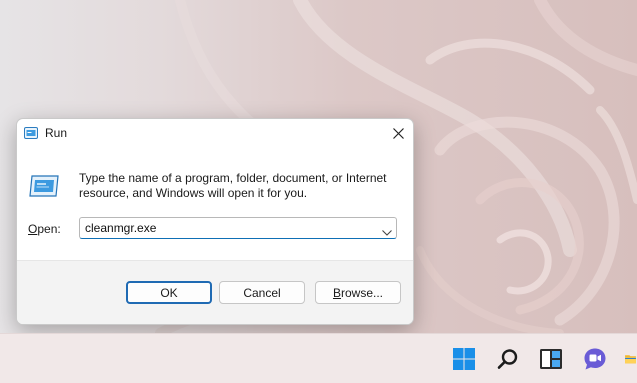 This screenshot has width=637, height=383. Describe the element at coordinates (551, 359) in the screenshot. I see `task-view-icon` at that location.